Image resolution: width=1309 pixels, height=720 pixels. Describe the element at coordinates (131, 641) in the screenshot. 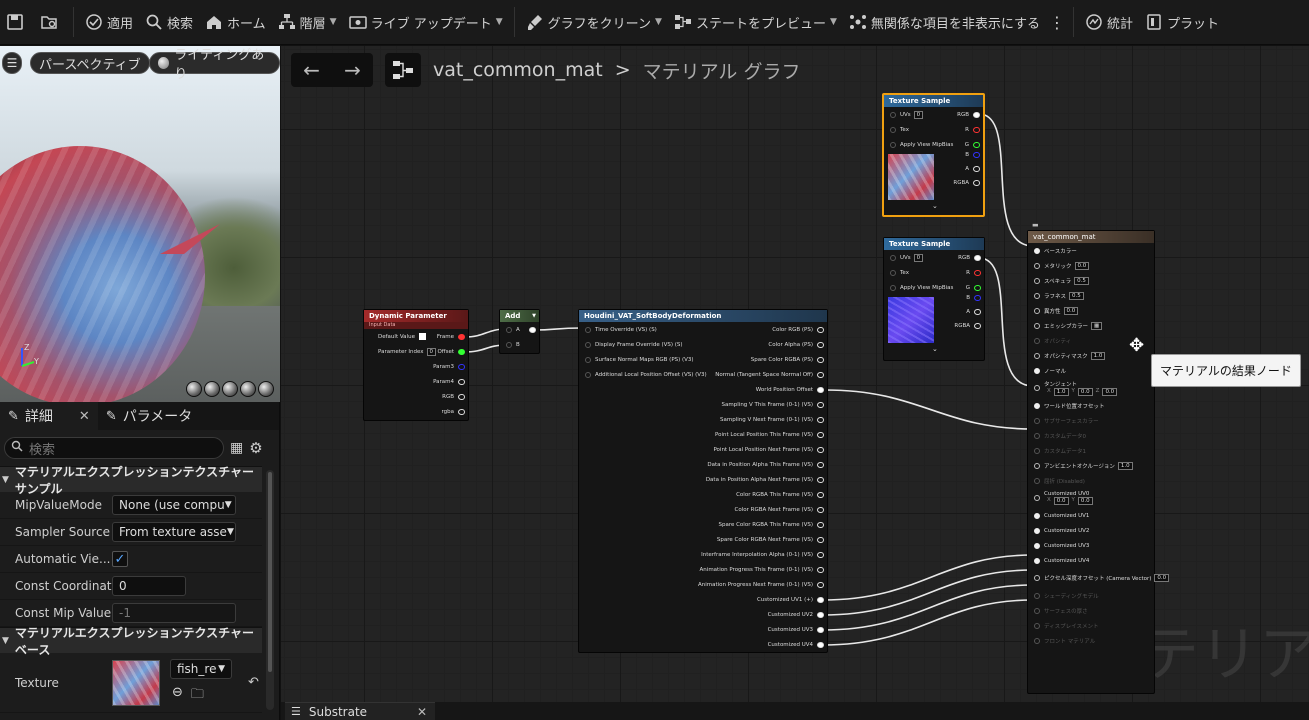

I see `section-texture-base: ▼ マテリアルエクスプレッションテクスチャーベース` at that location.